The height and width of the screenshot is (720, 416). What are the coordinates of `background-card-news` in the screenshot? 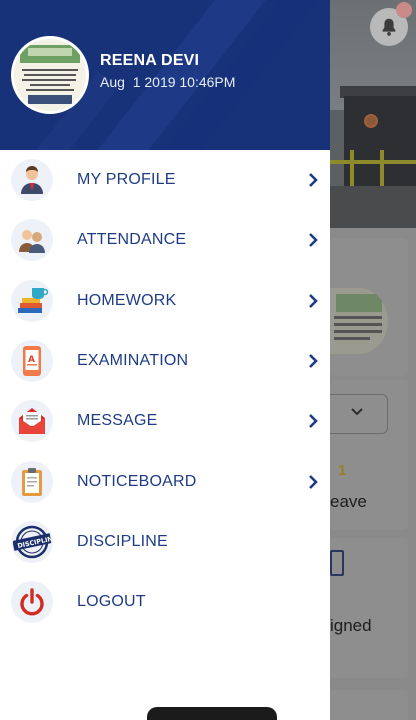 It's located at (369, 307).